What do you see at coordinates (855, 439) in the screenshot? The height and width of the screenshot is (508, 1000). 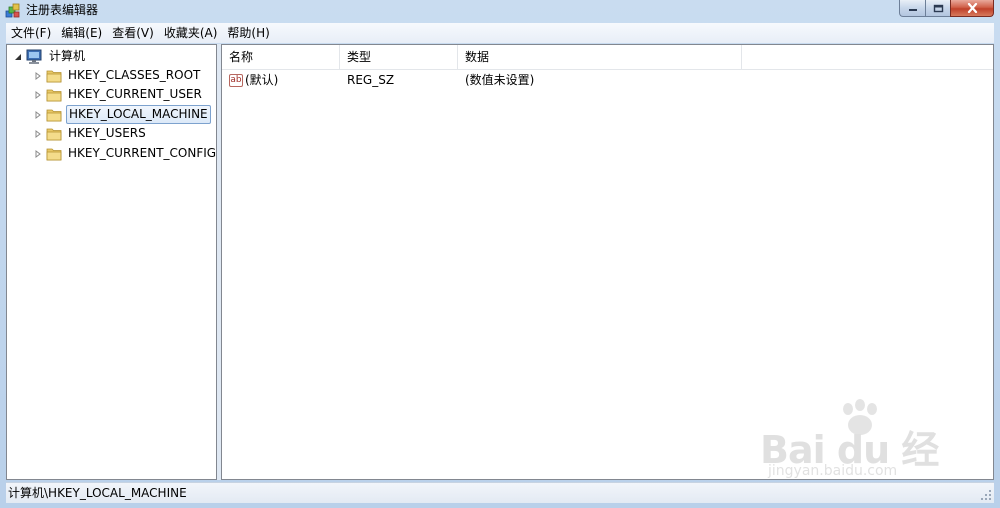 I see `baidu-watermark: Bai du 经验 jingyan.baidu.com` at bounding box center [855, 439].